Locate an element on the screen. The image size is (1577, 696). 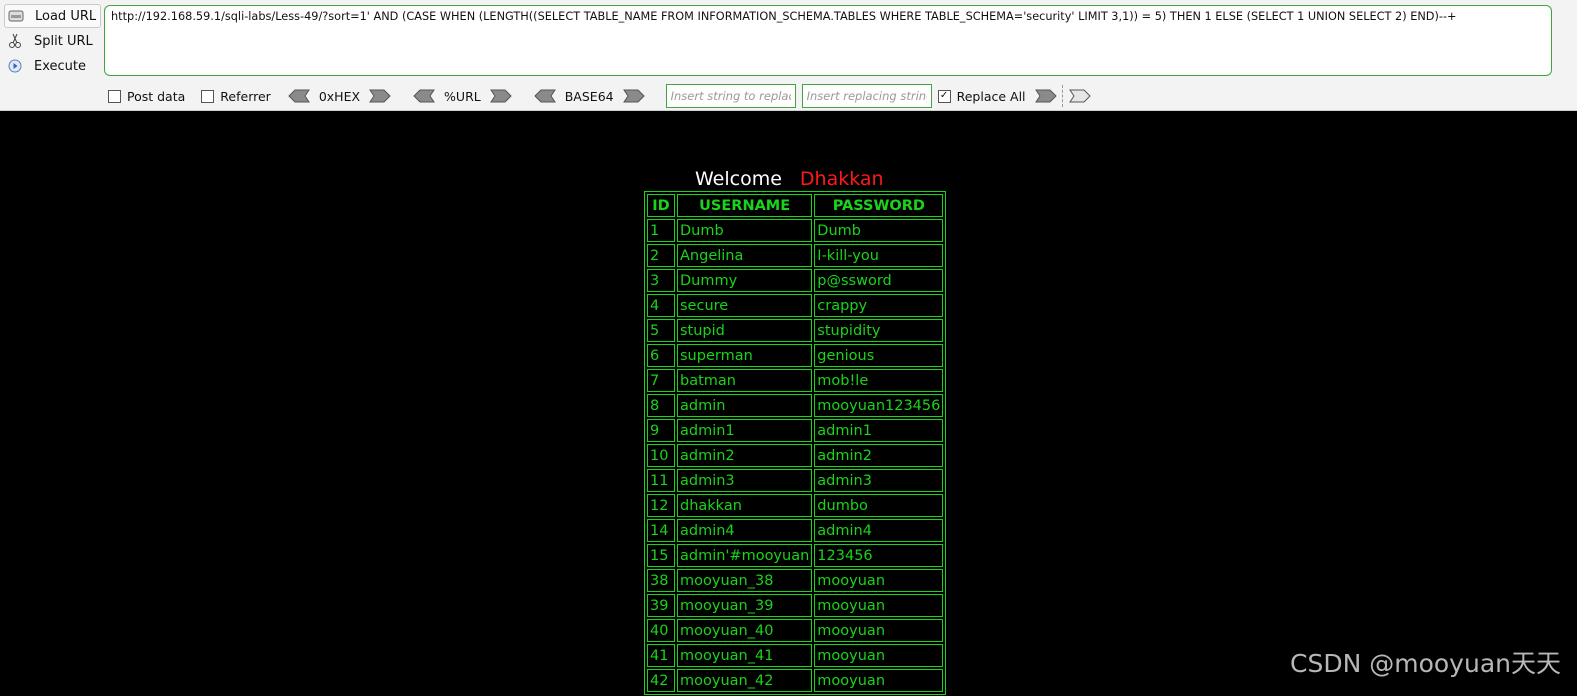
table-row: 41 mooyuan_41 mooyuan is located at coordinates (795, 655).